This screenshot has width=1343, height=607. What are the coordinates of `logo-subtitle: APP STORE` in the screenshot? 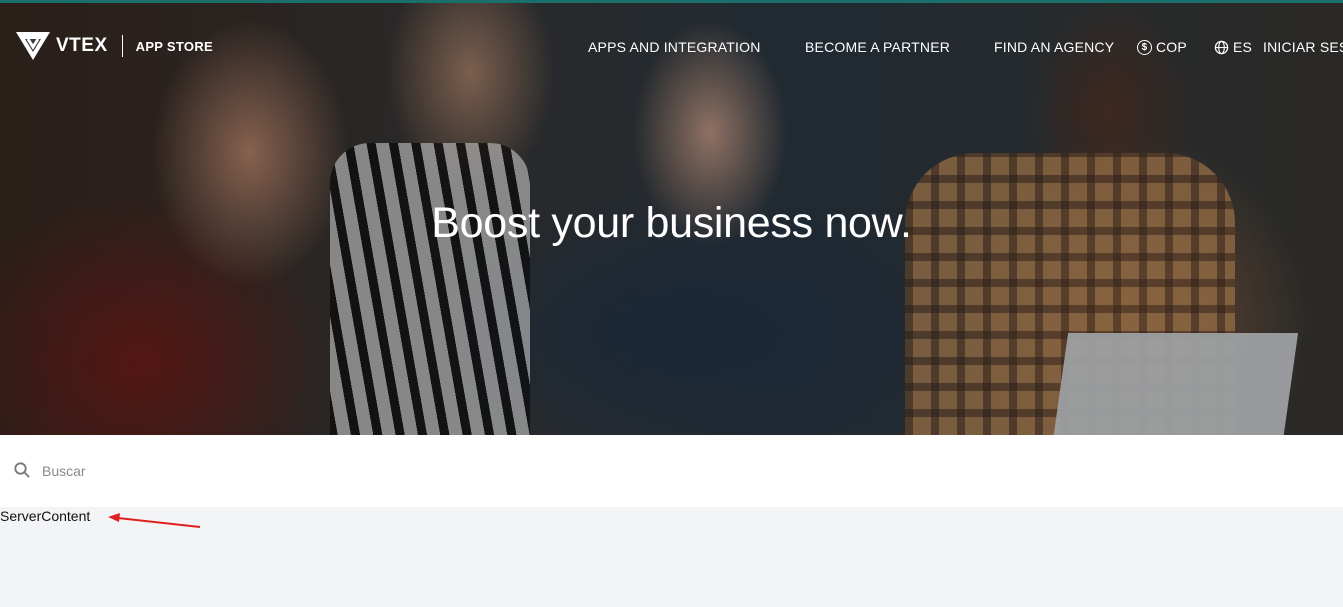 It's located at (174, 46).